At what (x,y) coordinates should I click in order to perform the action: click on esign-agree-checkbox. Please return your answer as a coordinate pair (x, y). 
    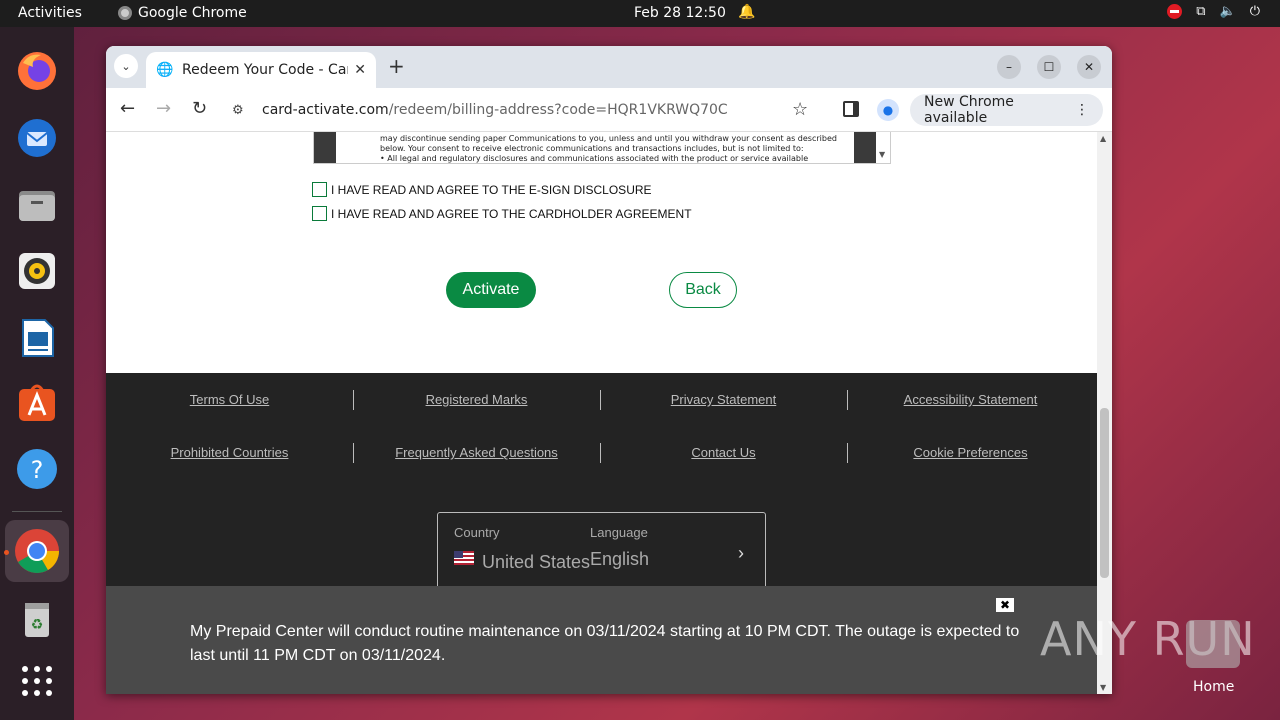
    Looking at the image, I should click on (319, 189).